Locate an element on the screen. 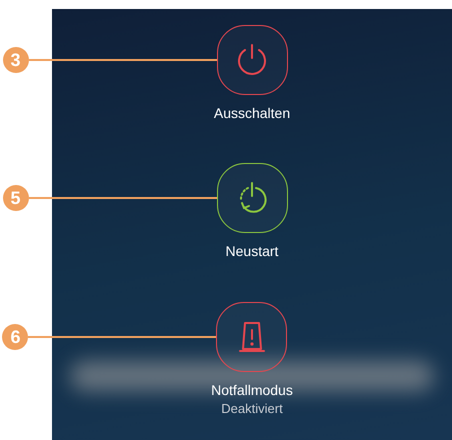 The width and height of the screenshot is (452, 440). power-button is located at coordinates (252, 60).